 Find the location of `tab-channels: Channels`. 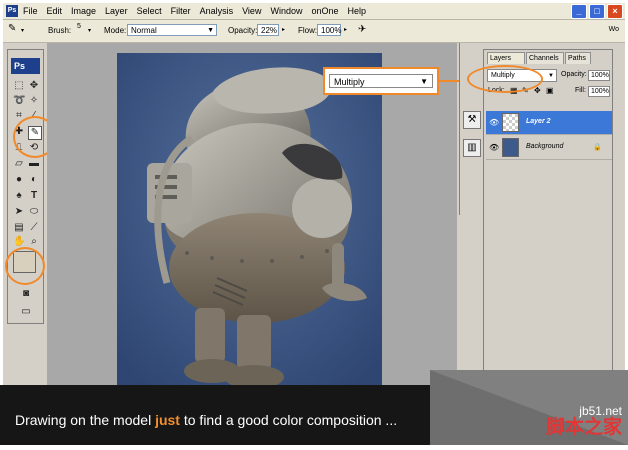

tab-channels: Channels is located at coordinates (545, 58).